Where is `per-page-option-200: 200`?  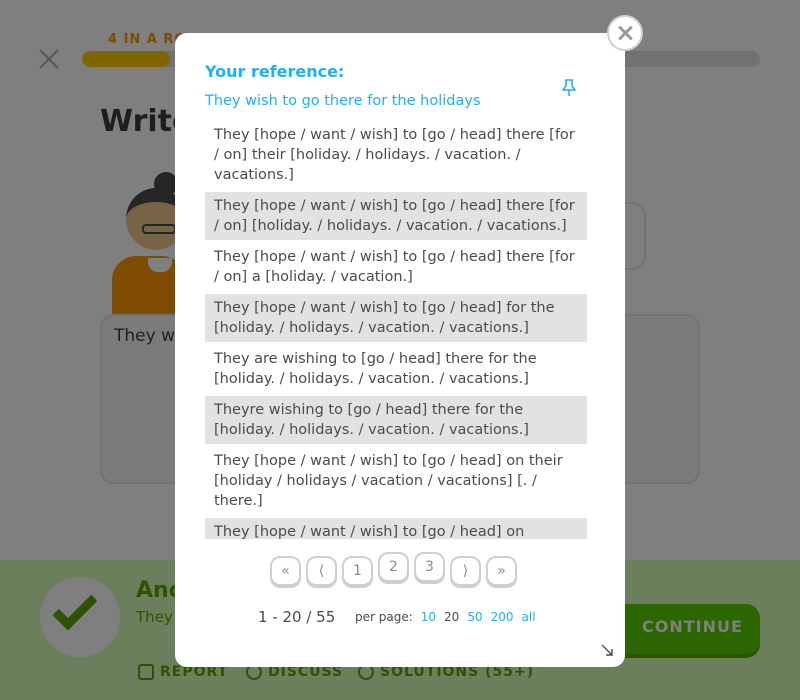
per-page-option-200: 200 is located at coordinates (502, 617).